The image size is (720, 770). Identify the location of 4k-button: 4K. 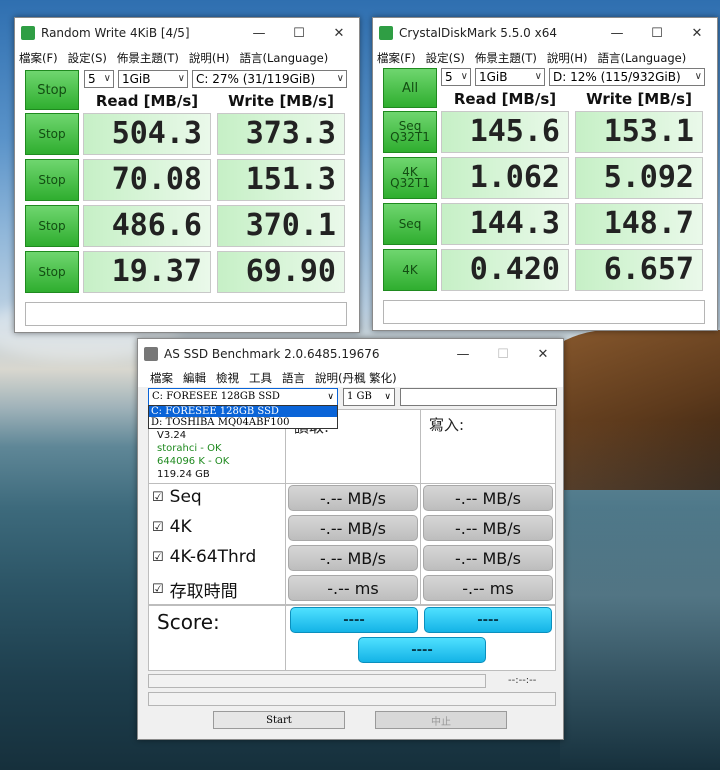
(410, 270).